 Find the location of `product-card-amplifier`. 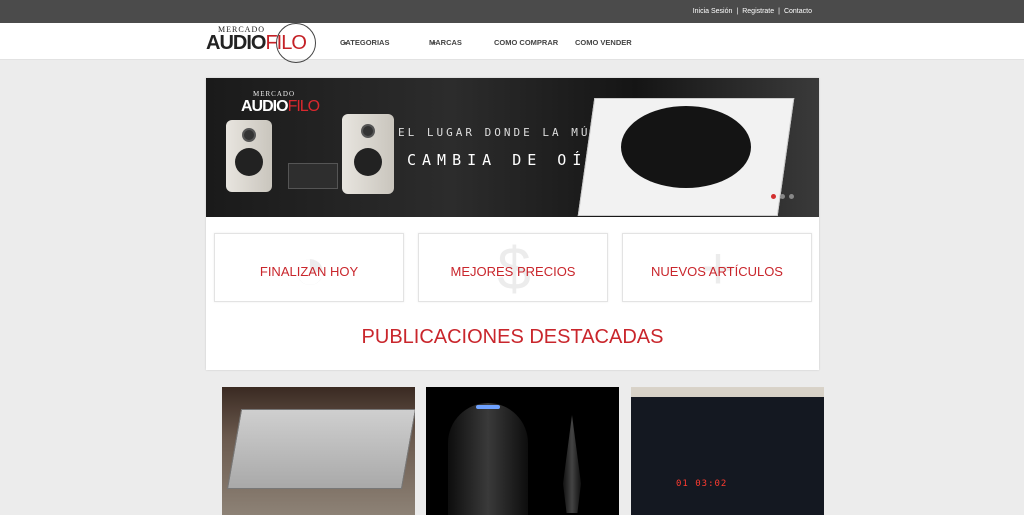

product-card-amplifier is located at coordinates (318, 451).